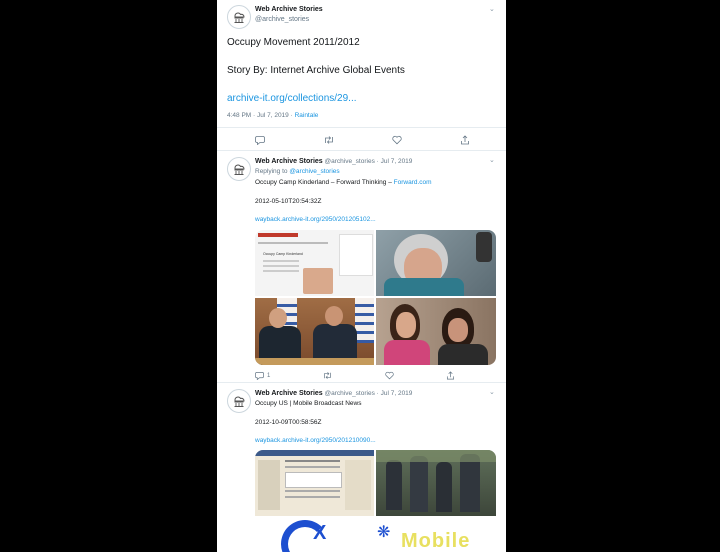 This screenshot has height=552, width=720. I want to click on main-tweet-header: Web Archive Stories @archive_stories ⌄, so click(364, 17).